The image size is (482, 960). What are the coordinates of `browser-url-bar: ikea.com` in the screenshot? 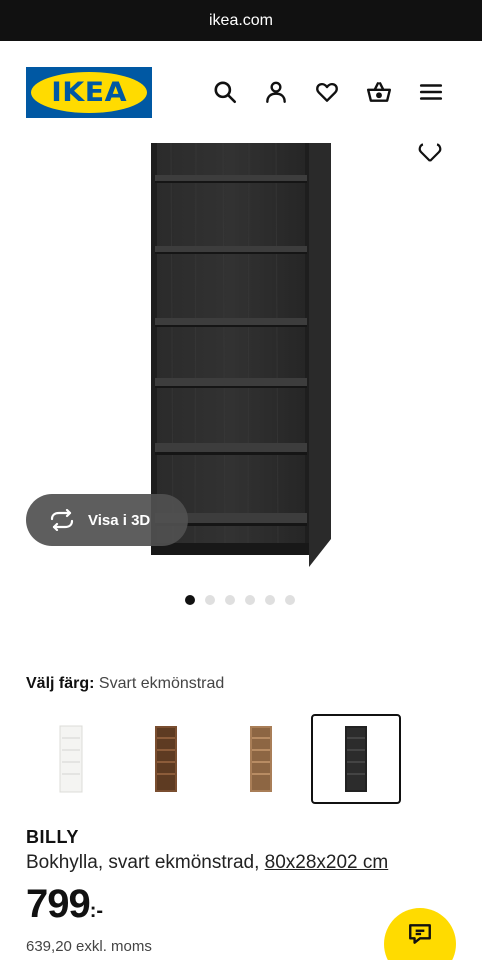 It's located at (241, 20).